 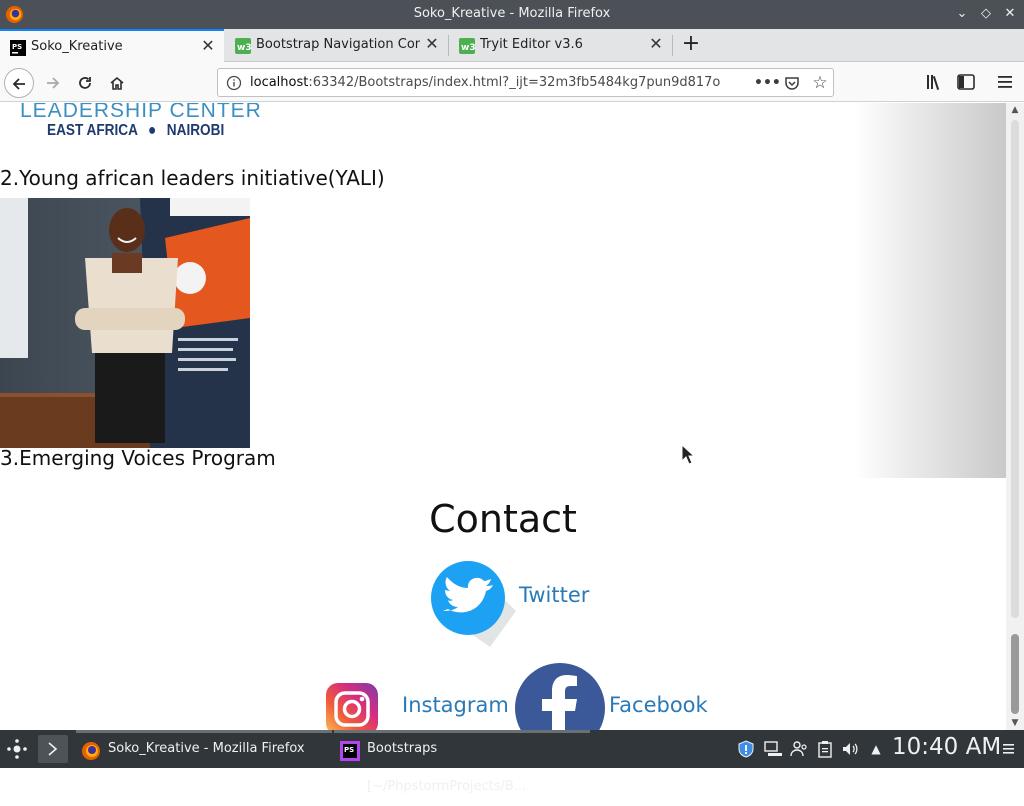 What do you see at coordinates (966, 82) in the screenshot?
I see `sidebar-icon` at bounding box center [966, 82].